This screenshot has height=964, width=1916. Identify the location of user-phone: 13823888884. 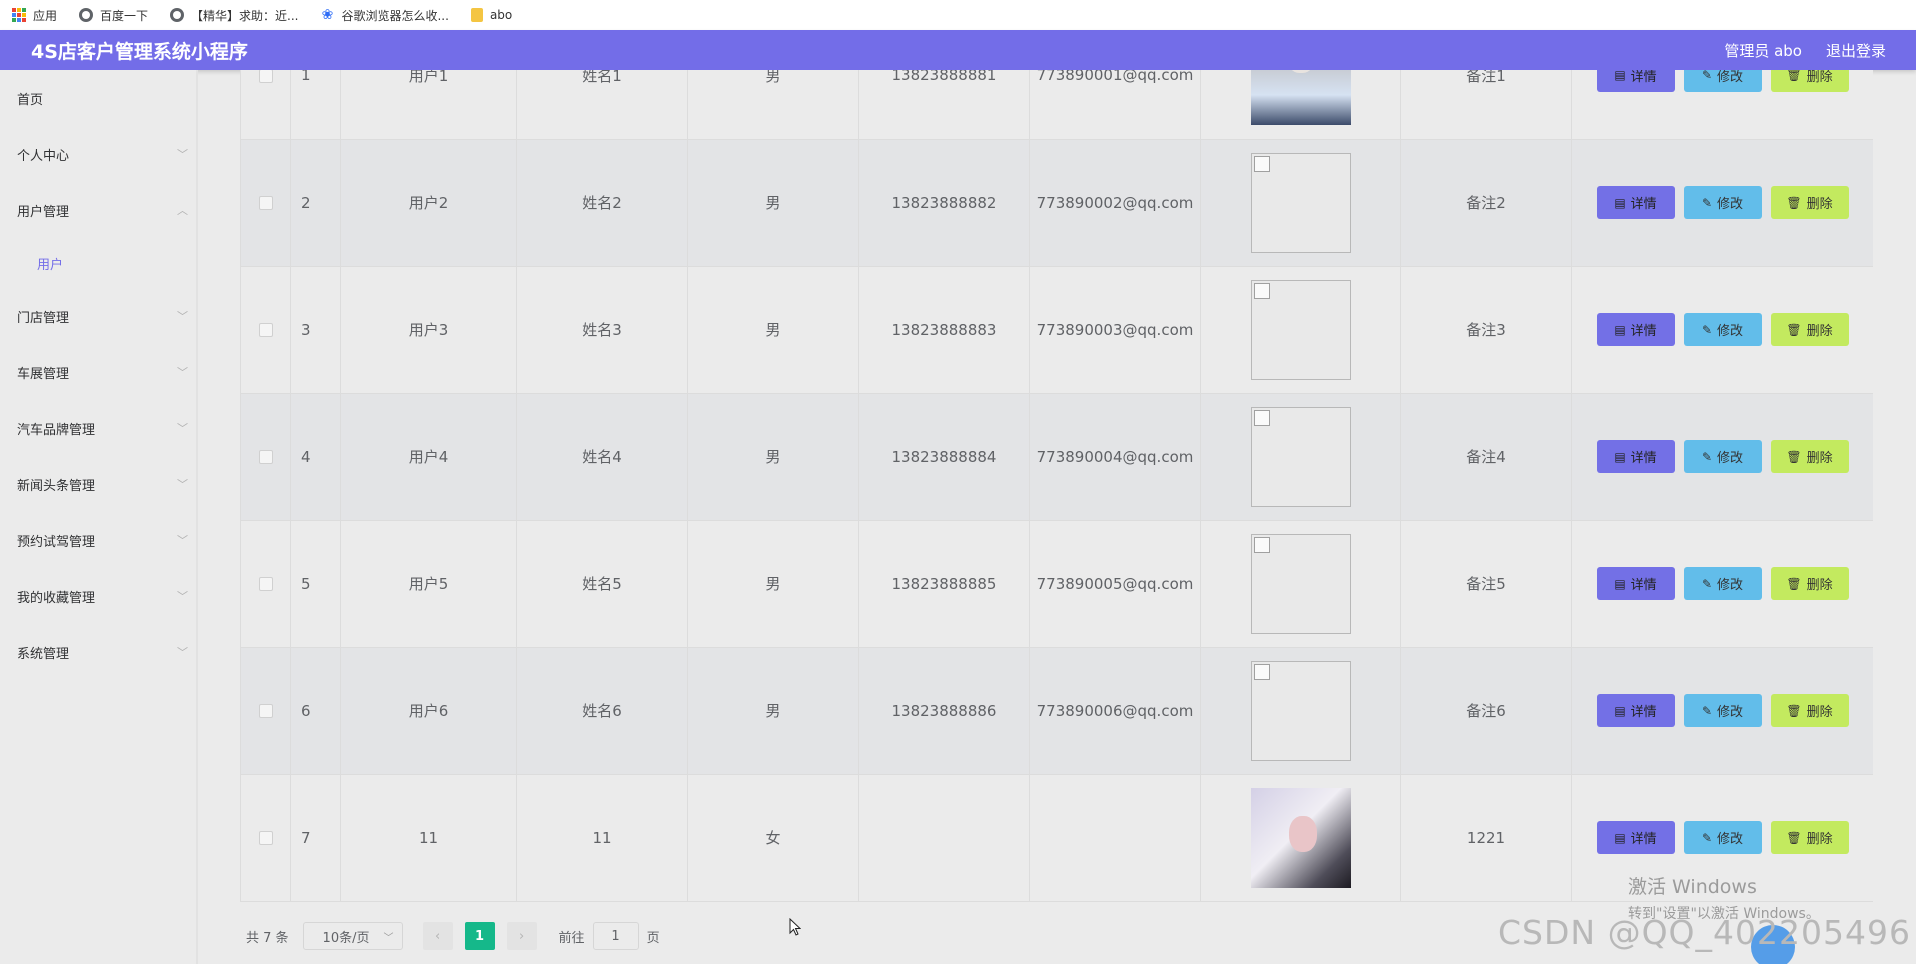
(944, 456).